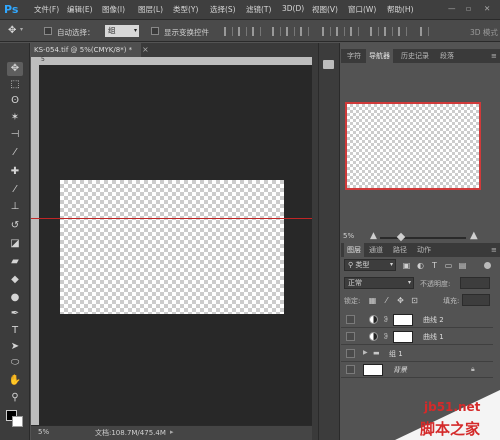 This screenshot has width=500, height=440. What do you see at coordinates (172, 432) in the screenshot?
I see `status-menu-arrow-icon: ▸` at bounding box center [172, 432].